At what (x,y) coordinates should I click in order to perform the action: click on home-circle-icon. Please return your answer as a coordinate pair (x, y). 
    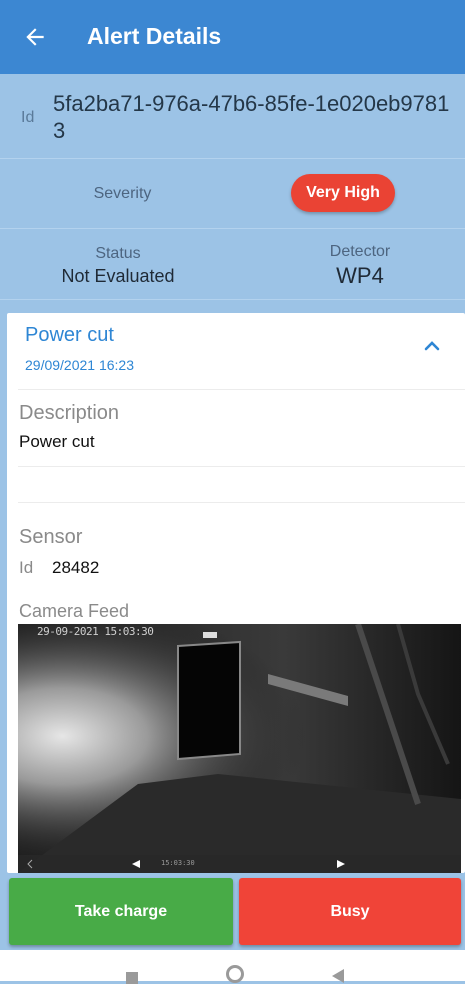
    Looking at the image, I should click on (235, 974).